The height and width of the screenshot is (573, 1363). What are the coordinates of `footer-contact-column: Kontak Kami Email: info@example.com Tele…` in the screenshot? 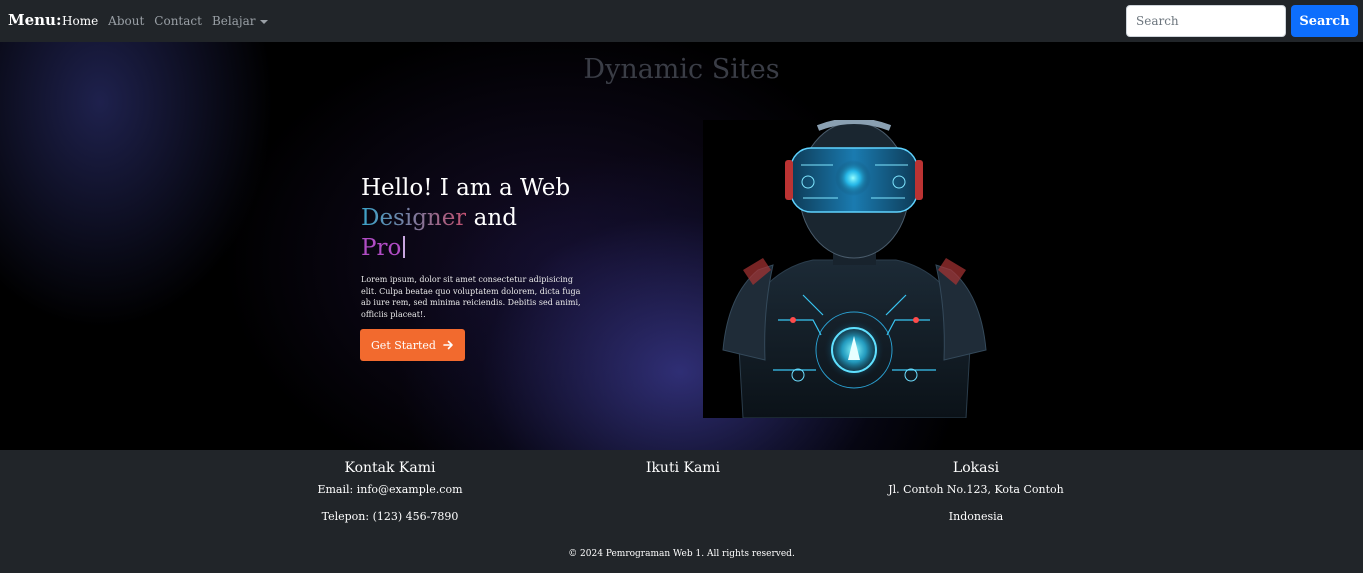 It's located at (390, 498).